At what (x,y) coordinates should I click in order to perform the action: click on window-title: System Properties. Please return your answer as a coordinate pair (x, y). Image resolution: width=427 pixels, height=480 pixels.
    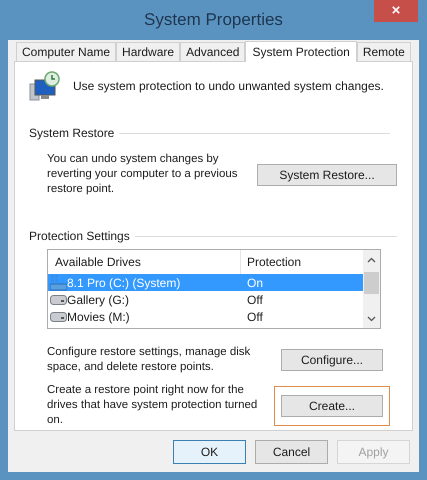
    Looking at the image, I should click on (213, 20).